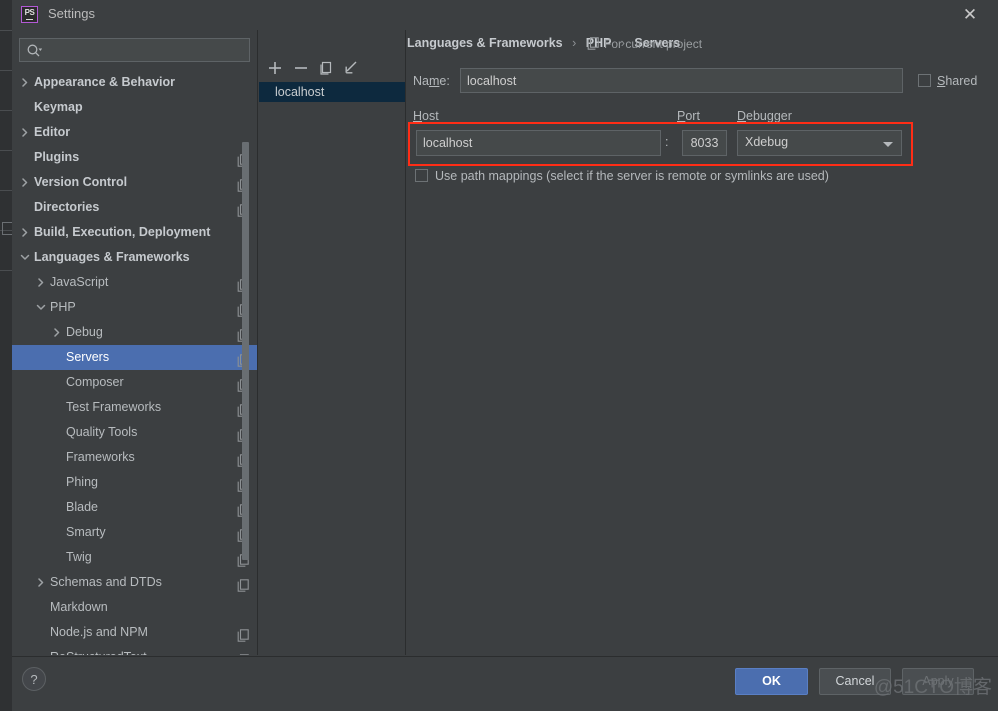  Describe the element at coordinates (102, 432) in the screenshot. I see `sidebar-item-label: Quality Tools` at that location.